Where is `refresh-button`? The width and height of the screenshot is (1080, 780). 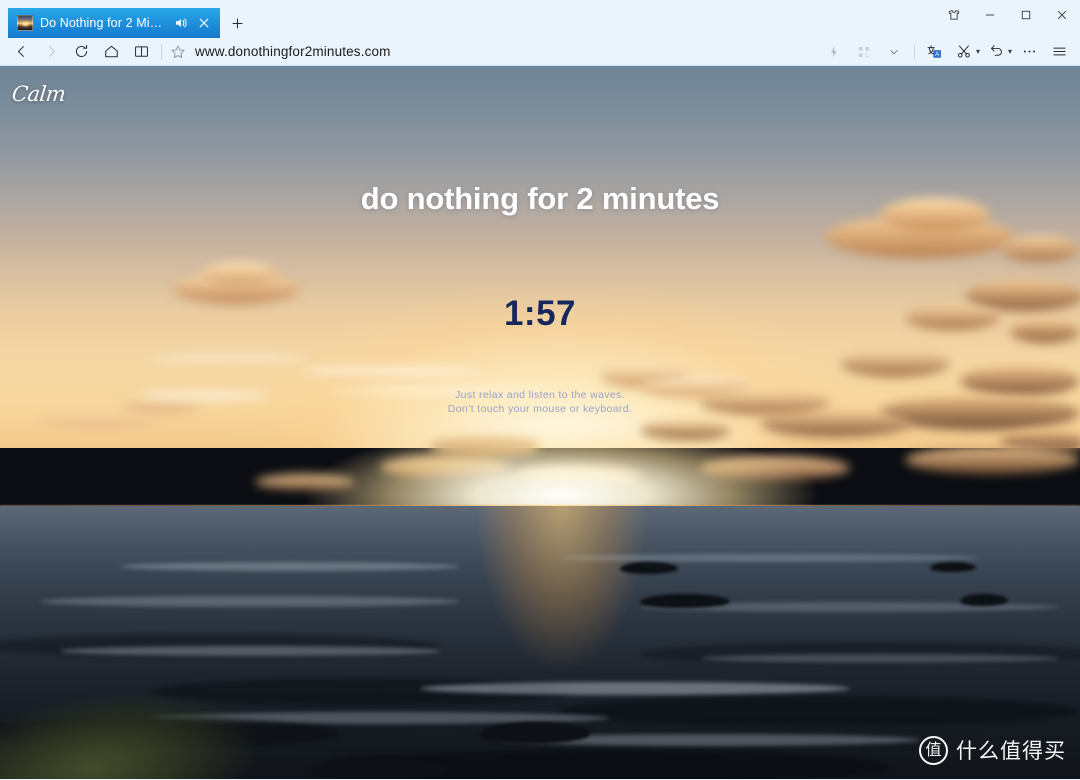 refresh-button is located at coordinates (81, 52).